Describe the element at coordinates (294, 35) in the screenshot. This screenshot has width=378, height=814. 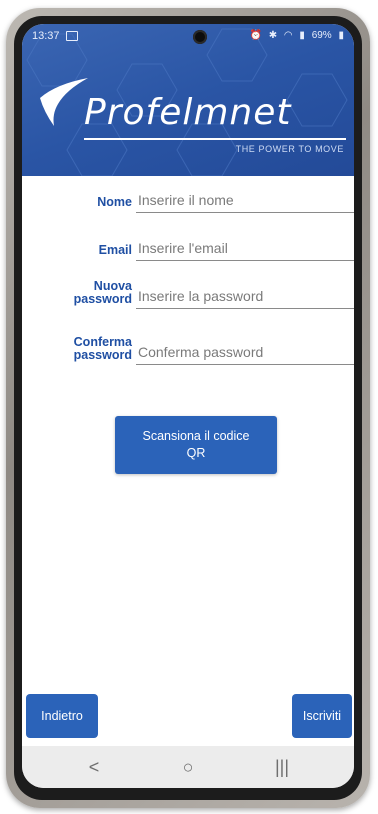
I see `status-right-icons: ⏰ ✱ ◠ ▮ 69% ▮` at that location.